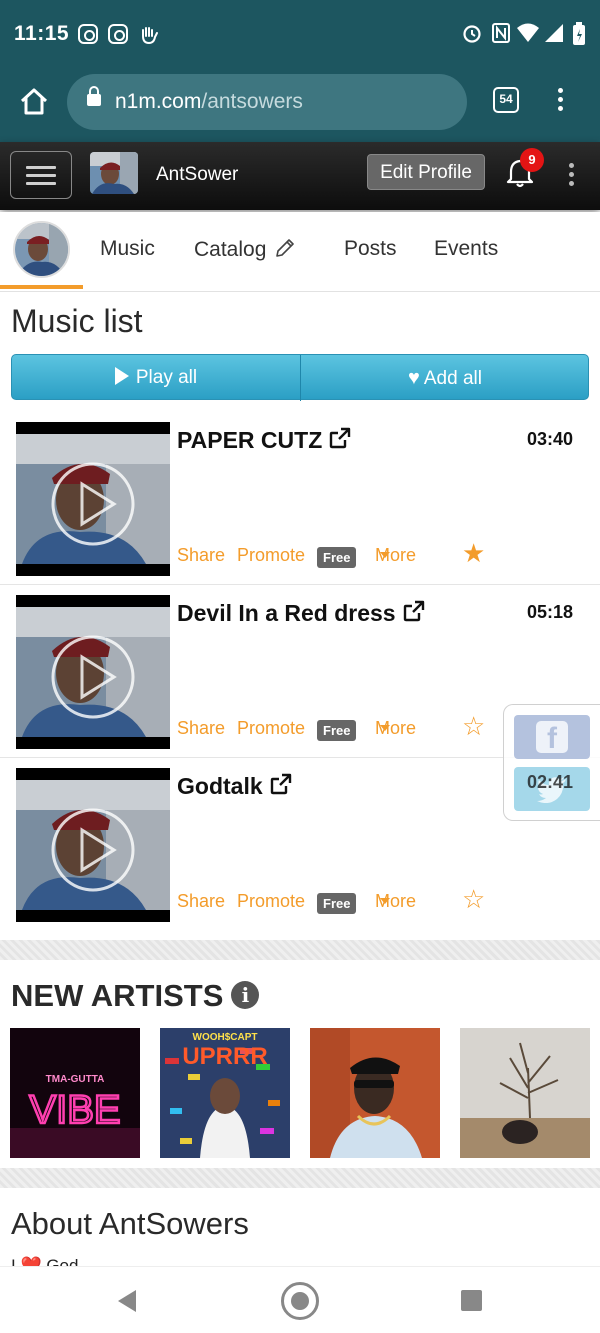 The width and height of the screenshot is (600, 1333). I want to click on browser-toolbar: n1m.com/antsowers 54, so click(300, 106).